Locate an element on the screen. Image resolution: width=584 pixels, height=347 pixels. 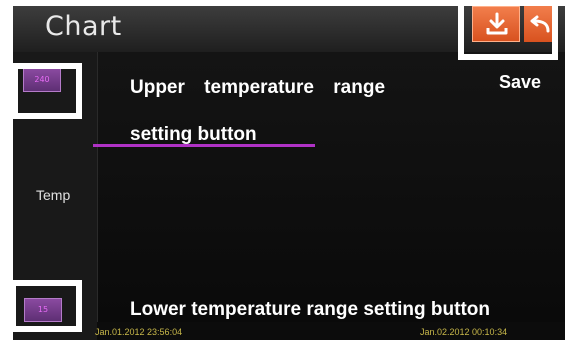
lower-range-callout-box is located at coordinates (46, 306).